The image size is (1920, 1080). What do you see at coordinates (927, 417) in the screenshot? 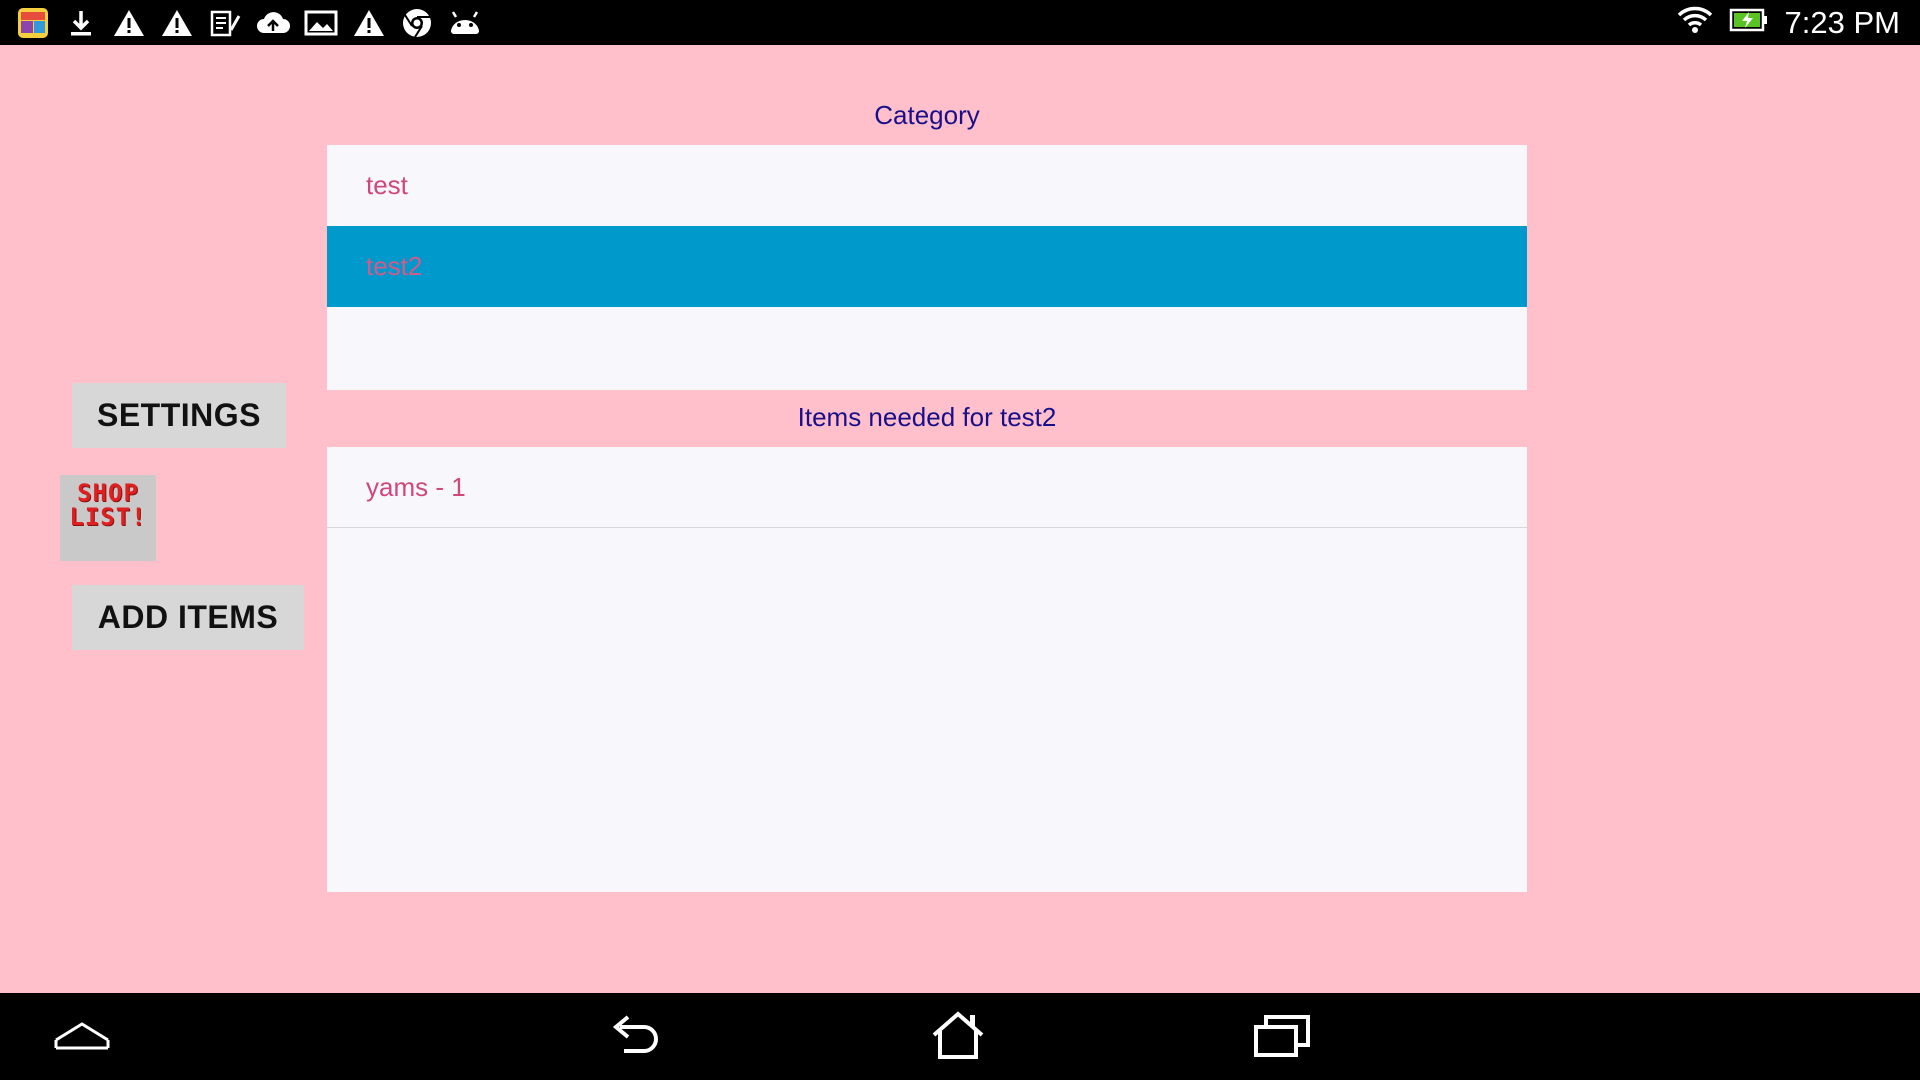
I see `items-heading: Items needed for test2` at bounding box center [927, 417].